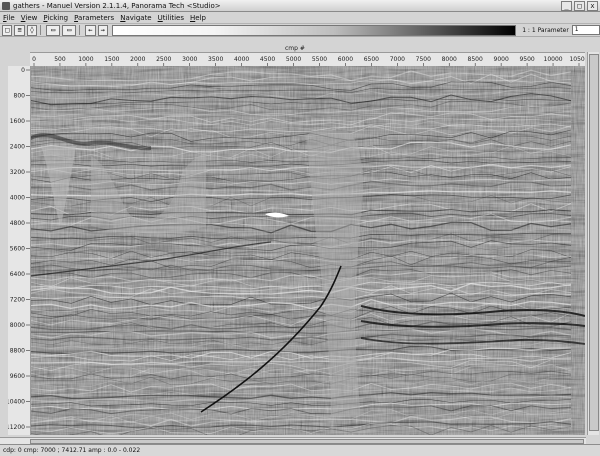  What do you see at coordinates (17, 300) in the screenshot?
I see `ruler-tick-label: 7200` at bounding box center [17, 300].